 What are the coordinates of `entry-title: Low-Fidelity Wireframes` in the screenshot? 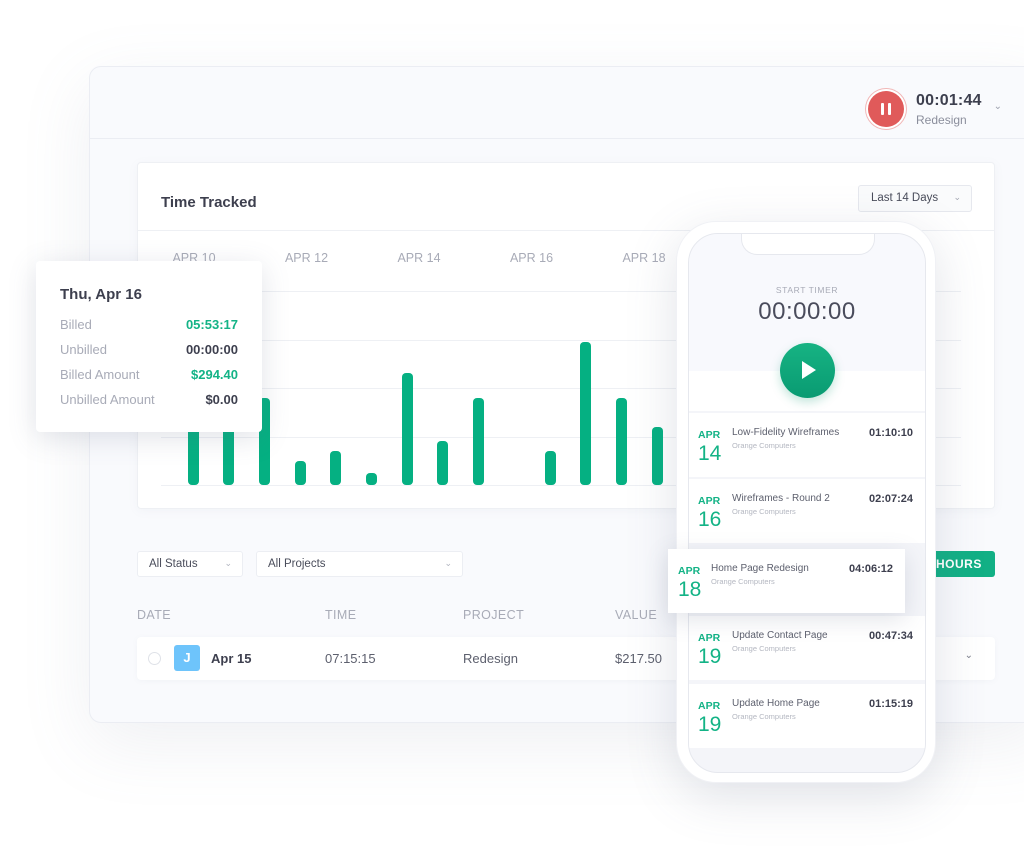 It's located at (786, 432).